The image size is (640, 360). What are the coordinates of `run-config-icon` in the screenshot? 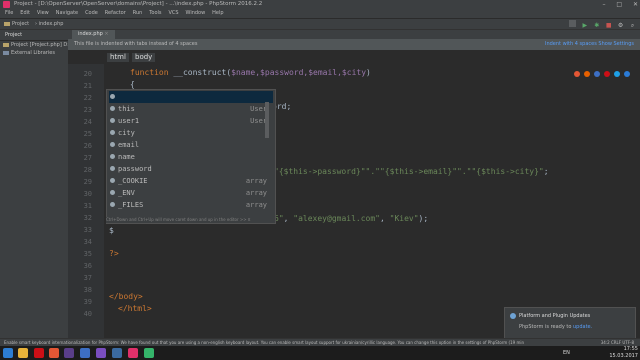 It's located at (573, 23).